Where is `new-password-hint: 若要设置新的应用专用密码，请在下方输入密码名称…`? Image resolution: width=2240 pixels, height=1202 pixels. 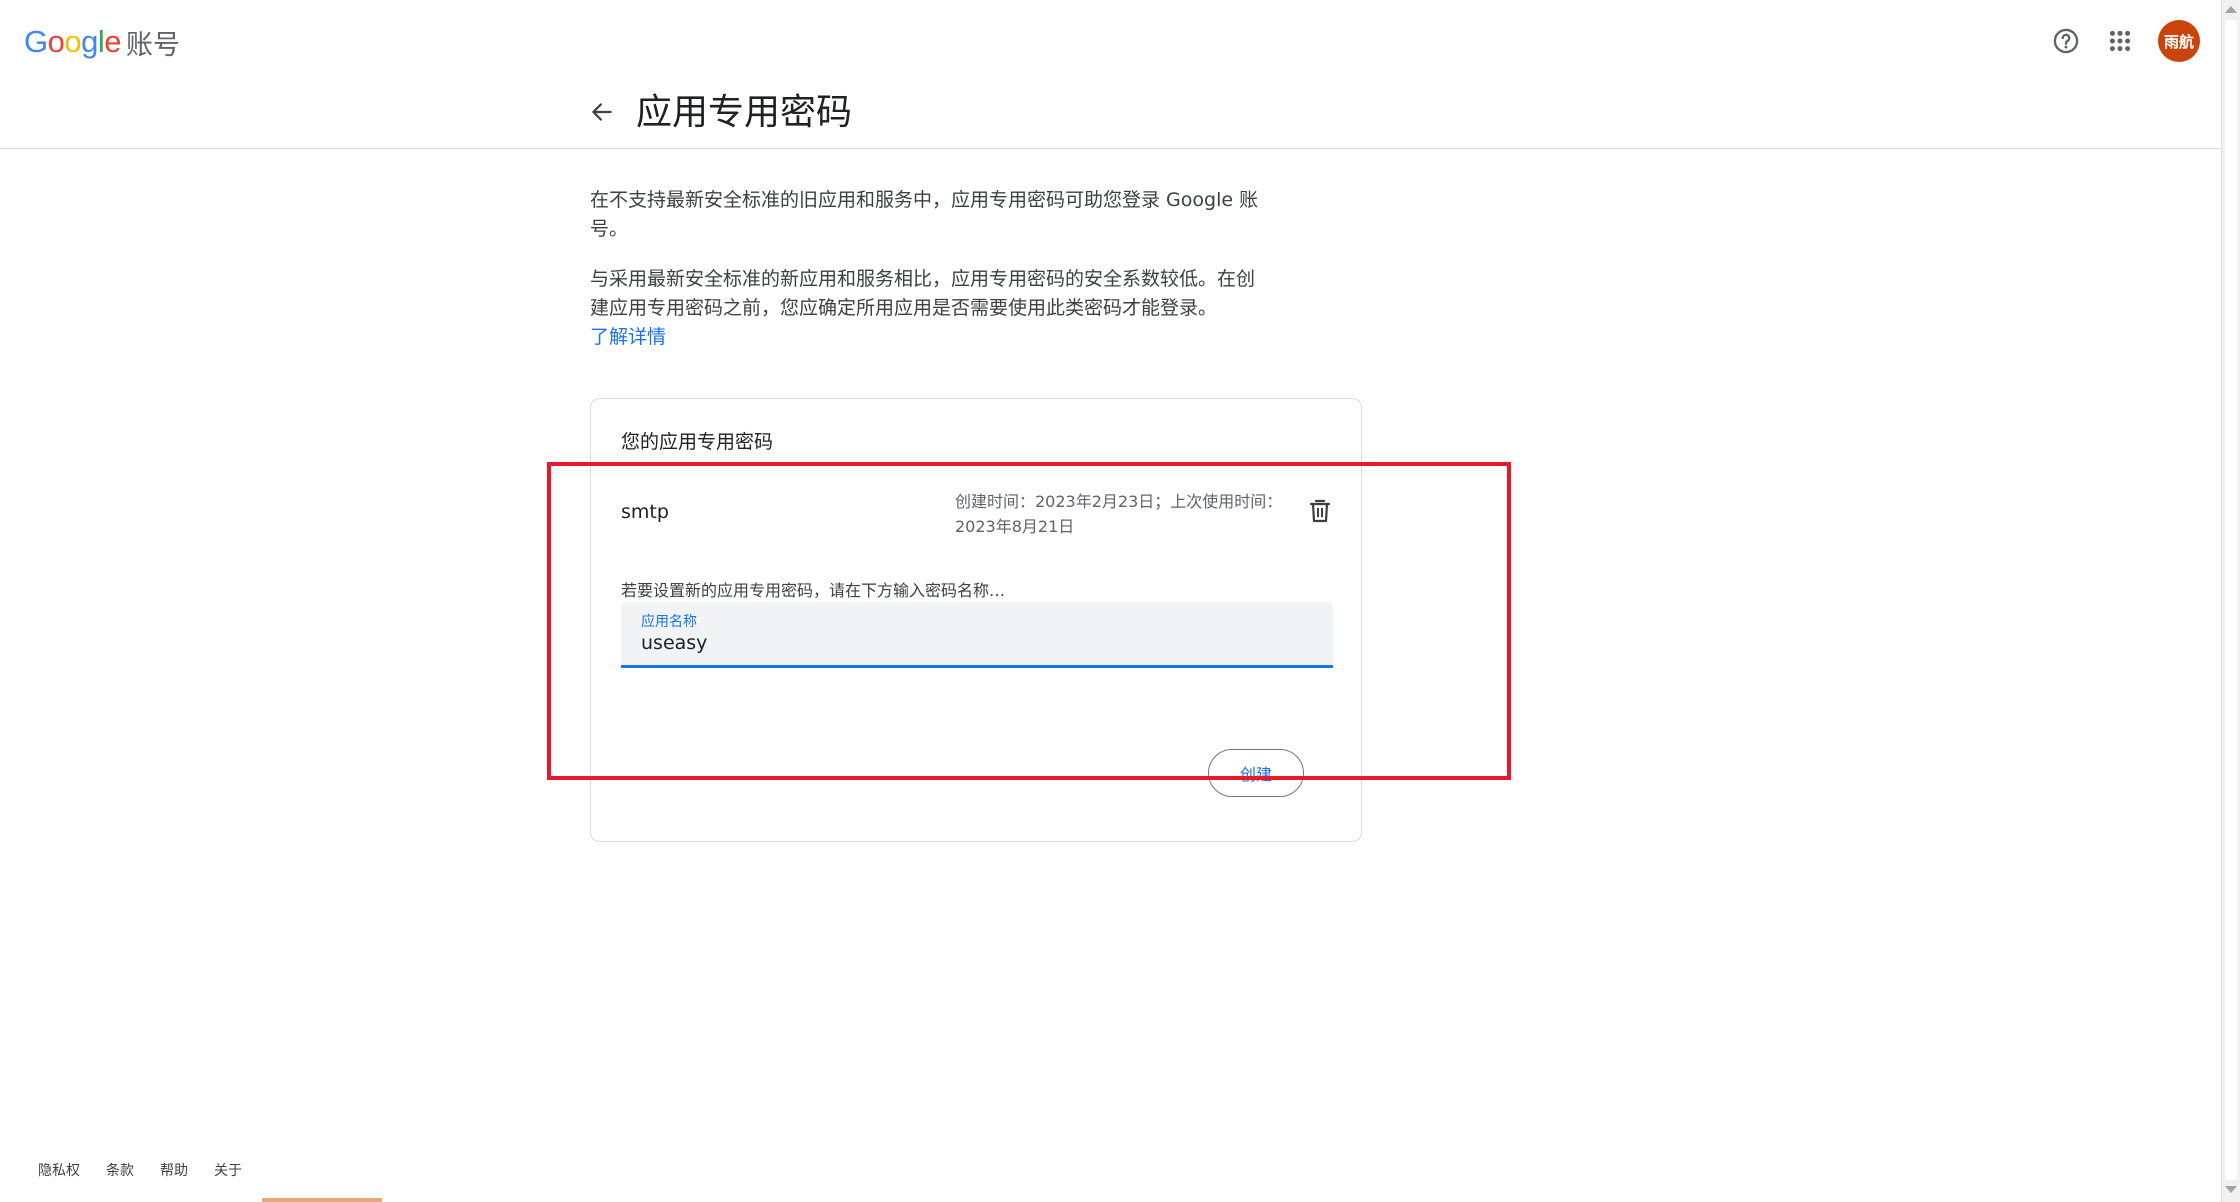 new-password-hint: 若要设置新的应用专用密码，请在下方输入密码名称… is located at coordinates (813, 590).